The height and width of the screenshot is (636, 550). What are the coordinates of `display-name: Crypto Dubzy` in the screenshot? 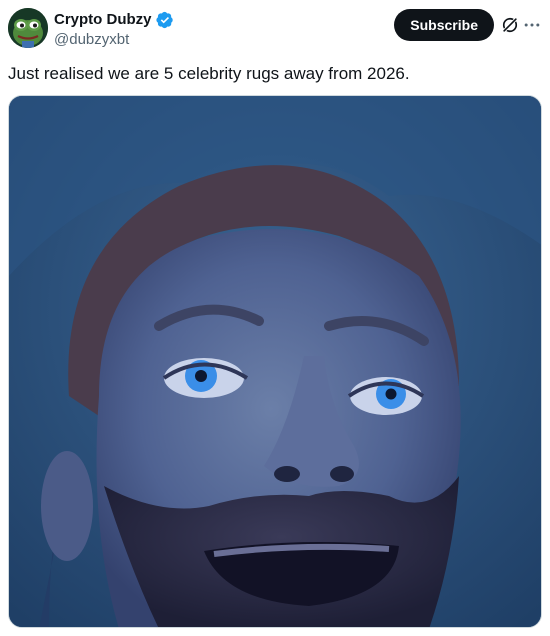 It's located at (103, 19).